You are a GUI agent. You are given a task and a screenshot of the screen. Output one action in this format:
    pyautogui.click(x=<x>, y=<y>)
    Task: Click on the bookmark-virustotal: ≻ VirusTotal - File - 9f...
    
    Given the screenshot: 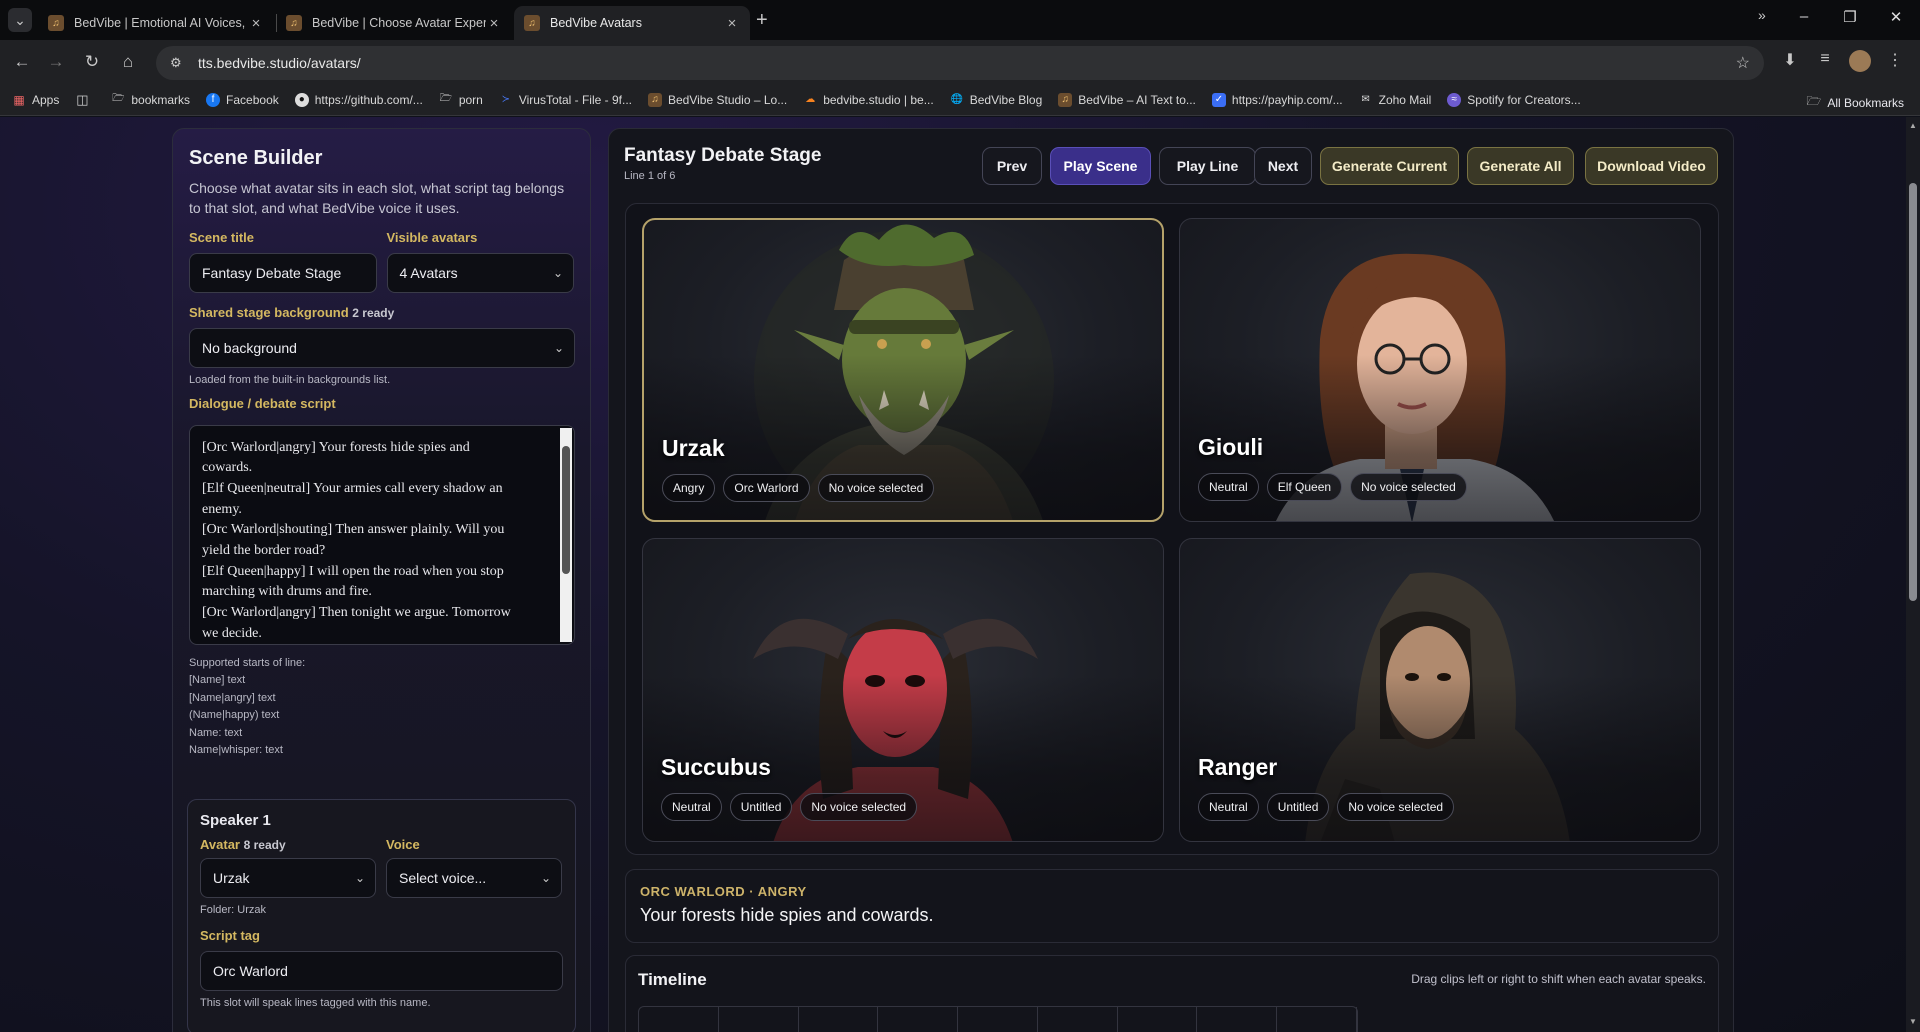 What is the action you would take?
    pyautogui.click(x=565, y=100)
    